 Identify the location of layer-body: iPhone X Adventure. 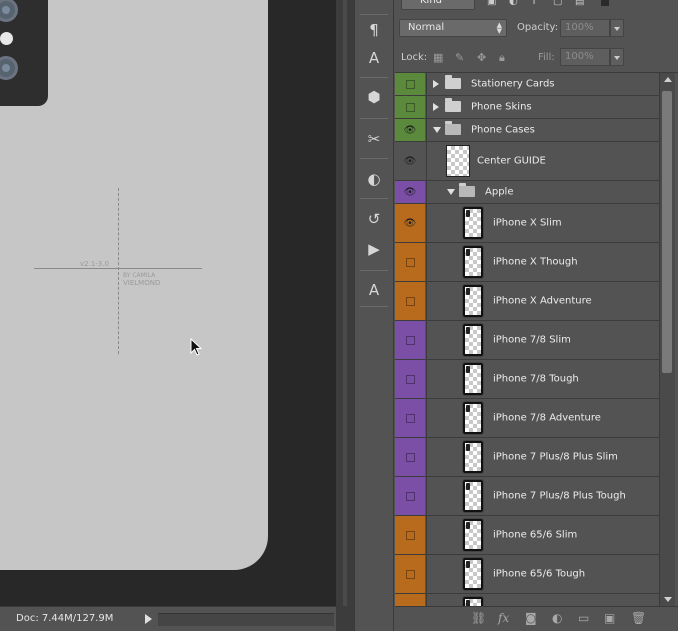
(542, 301).